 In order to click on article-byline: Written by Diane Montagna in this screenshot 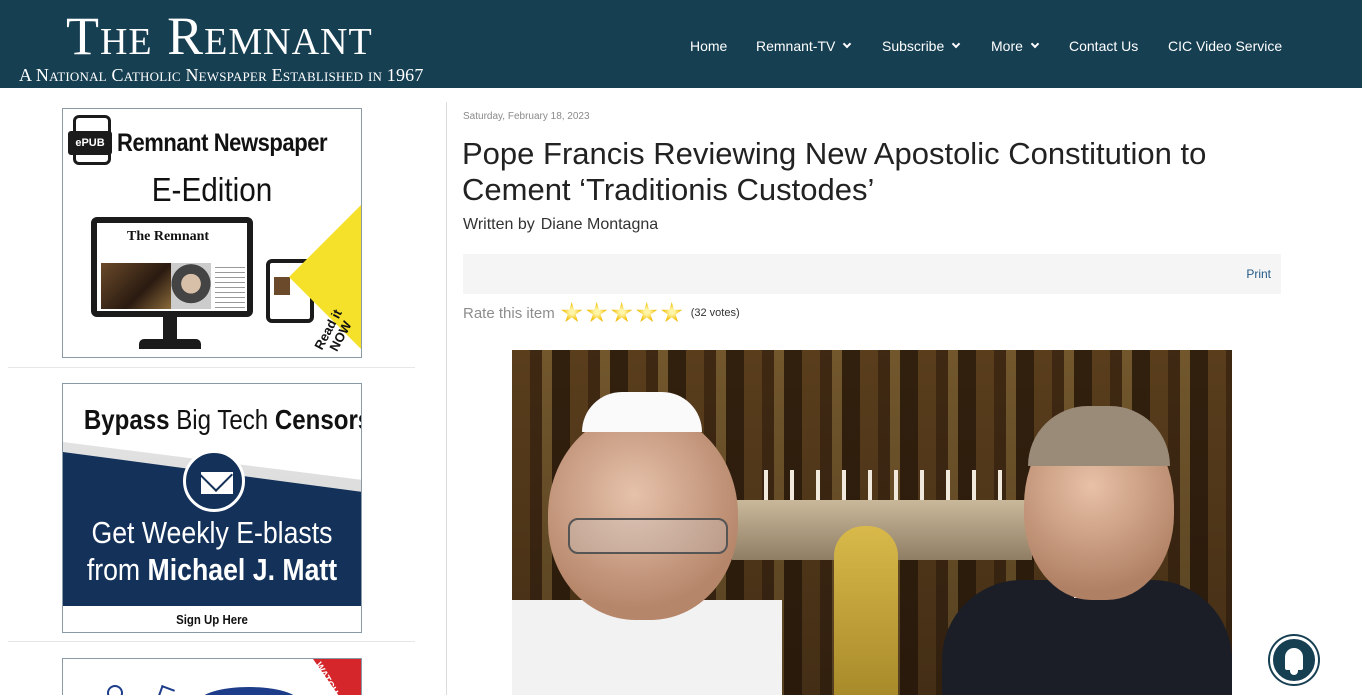, I will do `click(560, 225)`.